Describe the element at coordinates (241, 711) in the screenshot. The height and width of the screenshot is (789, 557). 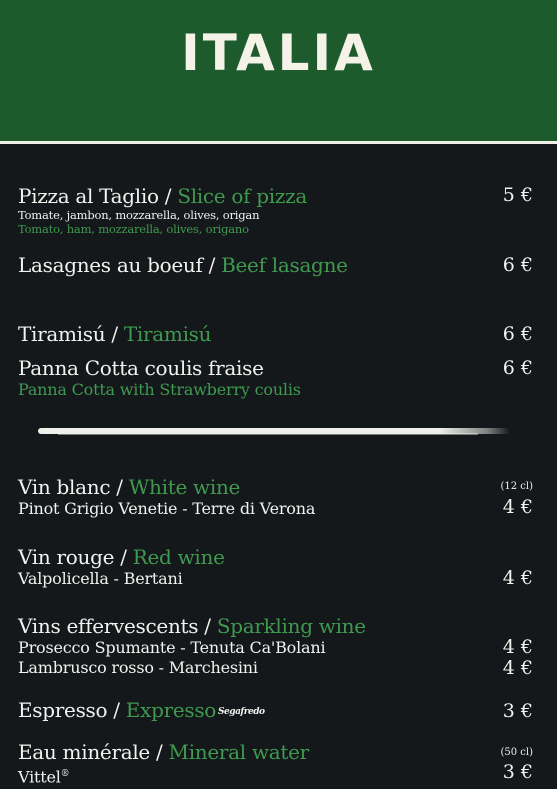
I see `segafredo-logo: Segafredo` at that location.